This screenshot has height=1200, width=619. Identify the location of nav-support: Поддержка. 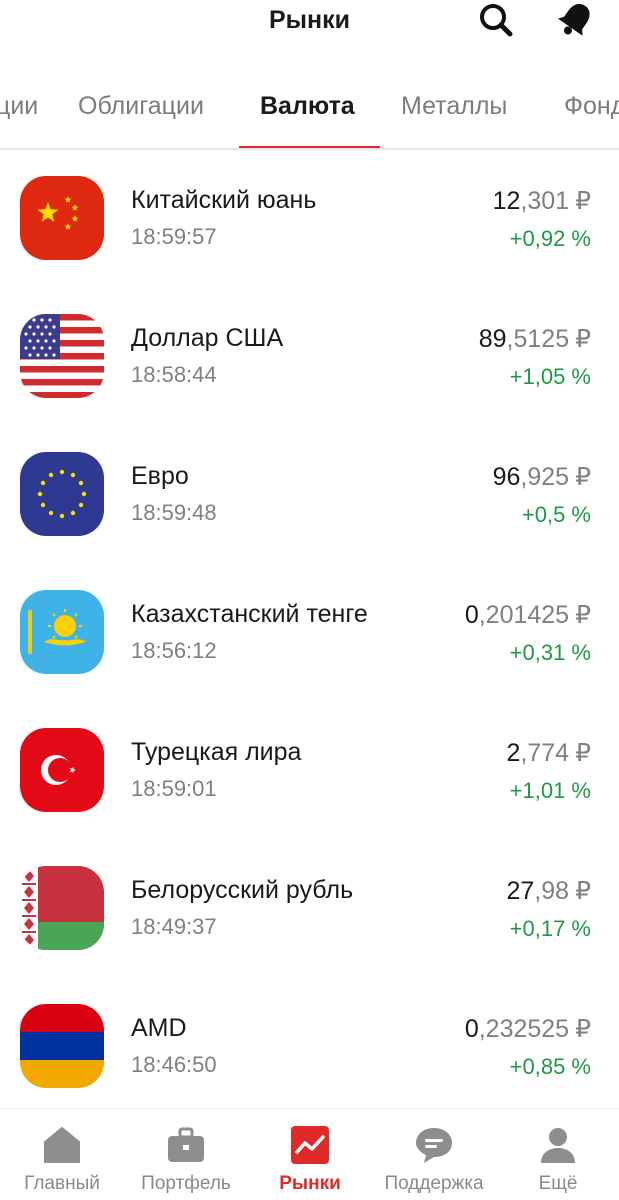
(434, 1154).